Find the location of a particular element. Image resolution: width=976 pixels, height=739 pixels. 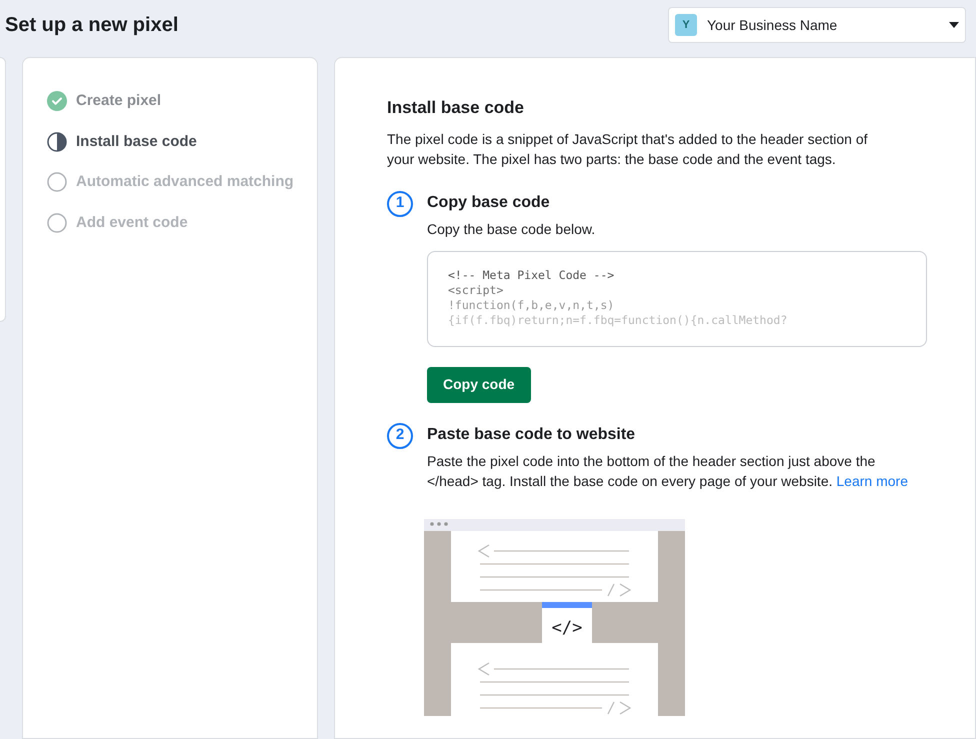

intro-text: The pixel code is a snippet of JavaScript that's added to the header section of your website. The pixel has two parts: the base code and the event tags. is located at coordinates (628, 149).